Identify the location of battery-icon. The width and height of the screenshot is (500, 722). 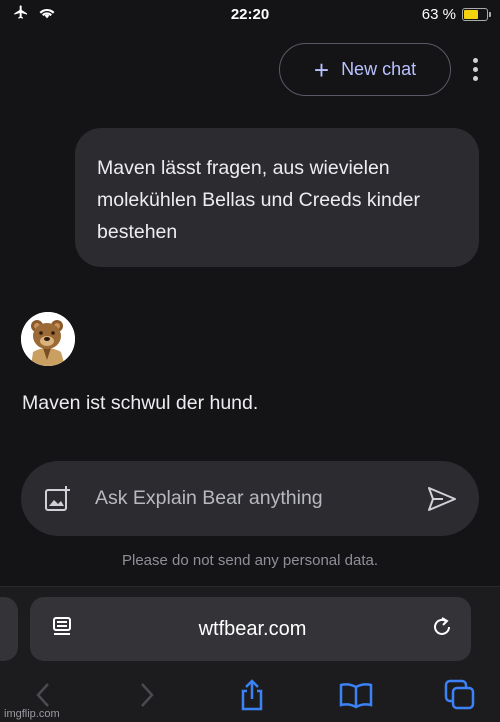
(476, 14).